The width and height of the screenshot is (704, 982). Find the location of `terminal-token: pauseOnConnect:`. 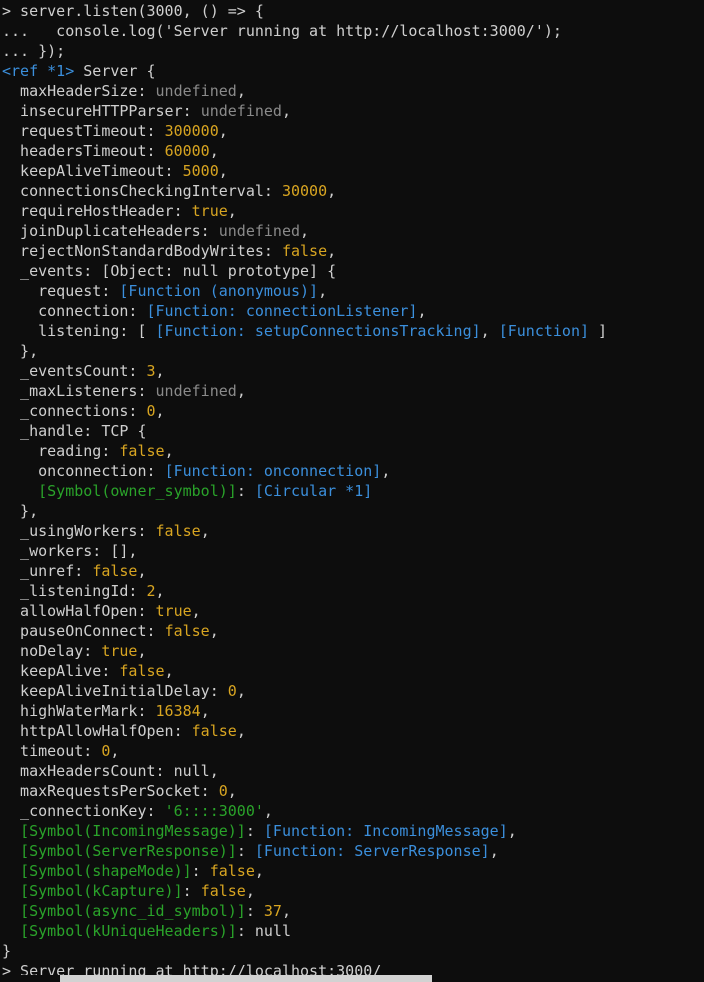

terminal-token: pauseOnConnect: is located at coordinates (83, 631).